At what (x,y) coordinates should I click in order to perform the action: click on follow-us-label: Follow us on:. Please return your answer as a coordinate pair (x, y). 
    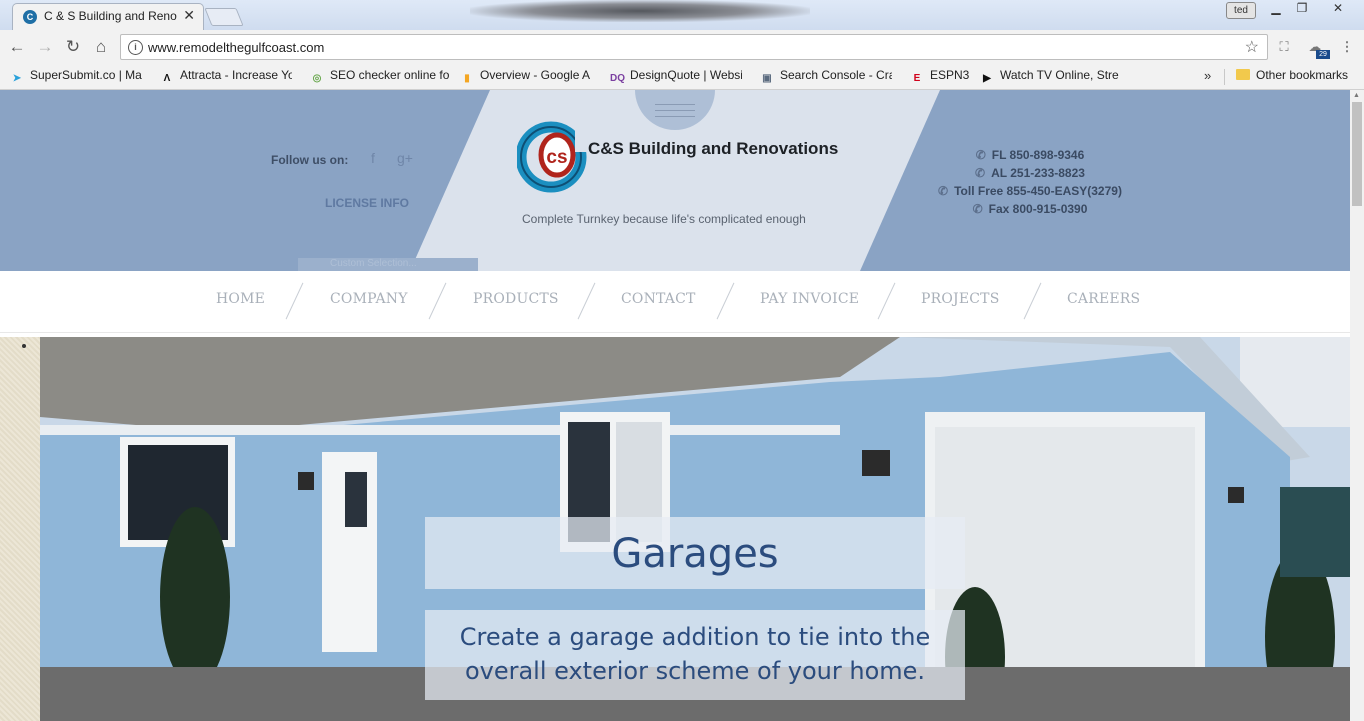
    Looking at the image, I should click on (310, 160).